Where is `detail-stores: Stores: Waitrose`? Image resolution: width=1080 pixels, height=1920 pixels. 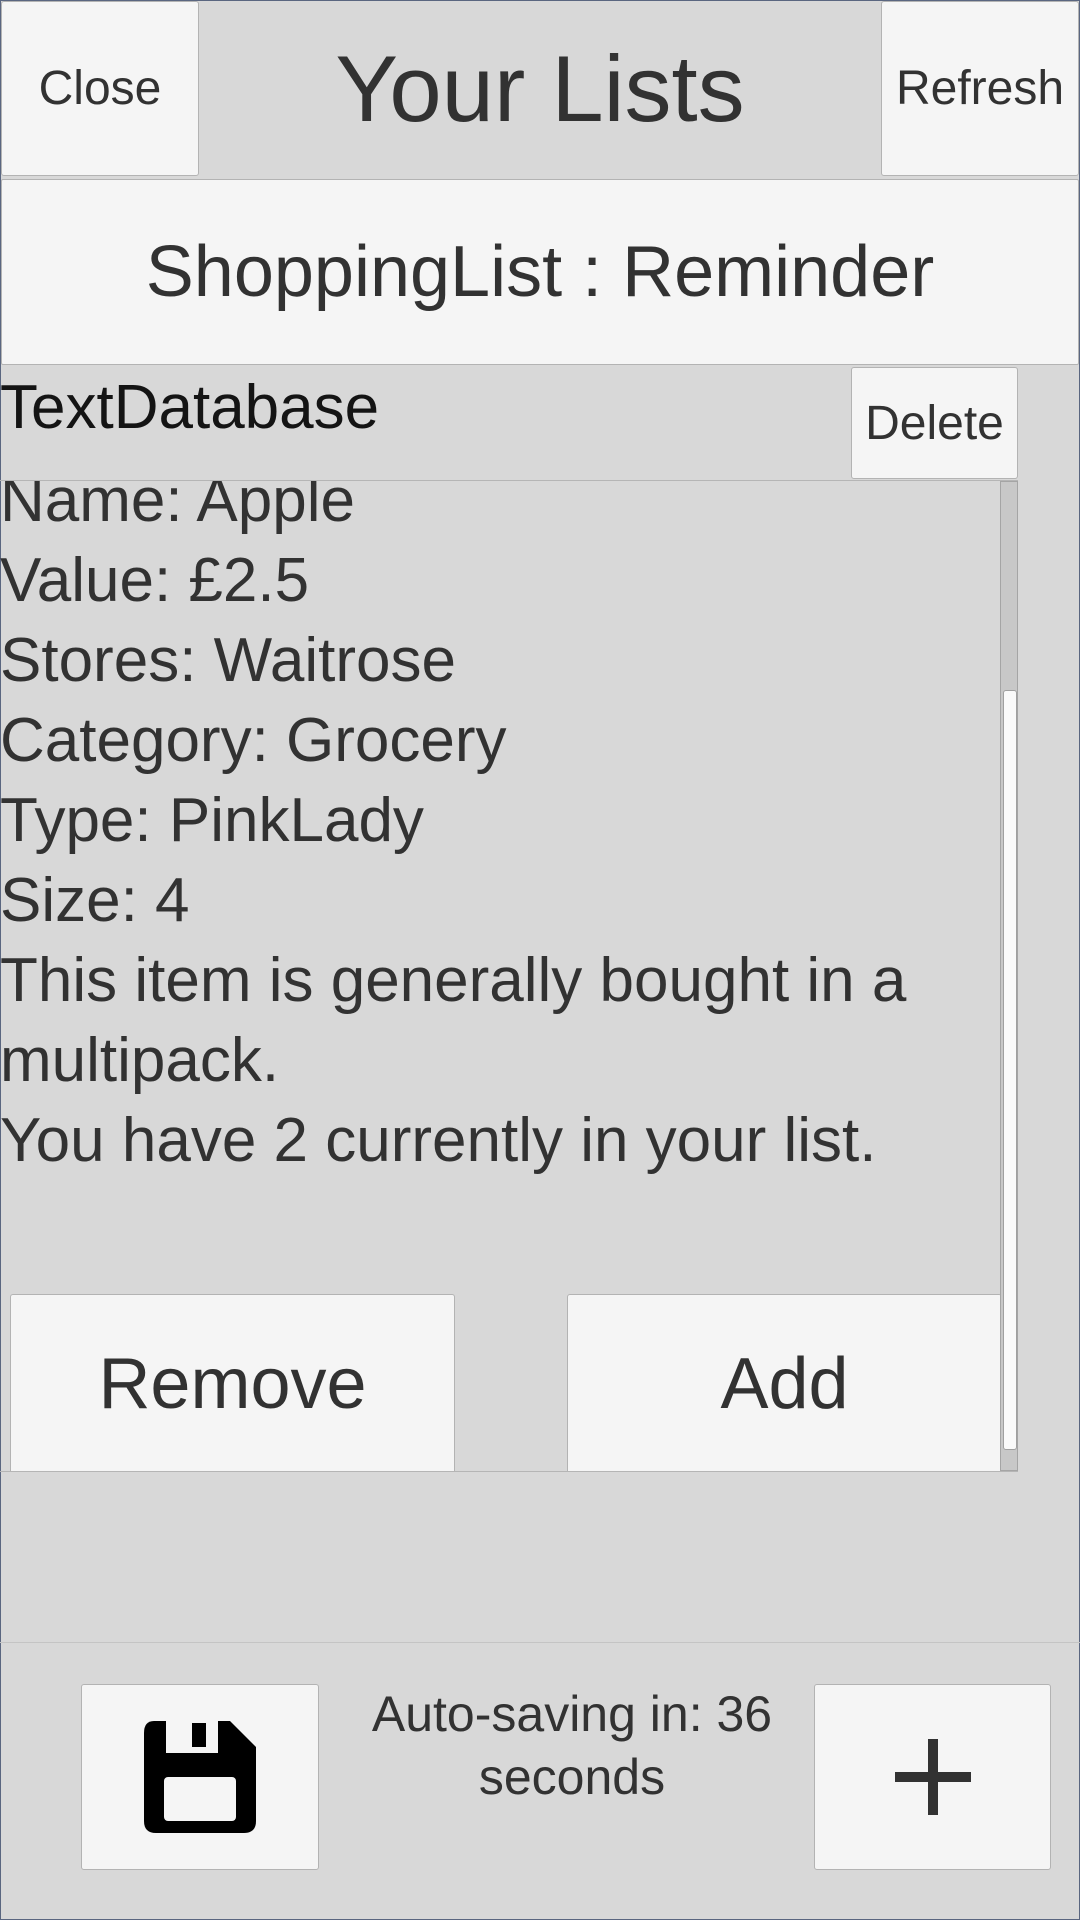 detail-stores: Stores: Waitrose is located at coordinates (228, 660).